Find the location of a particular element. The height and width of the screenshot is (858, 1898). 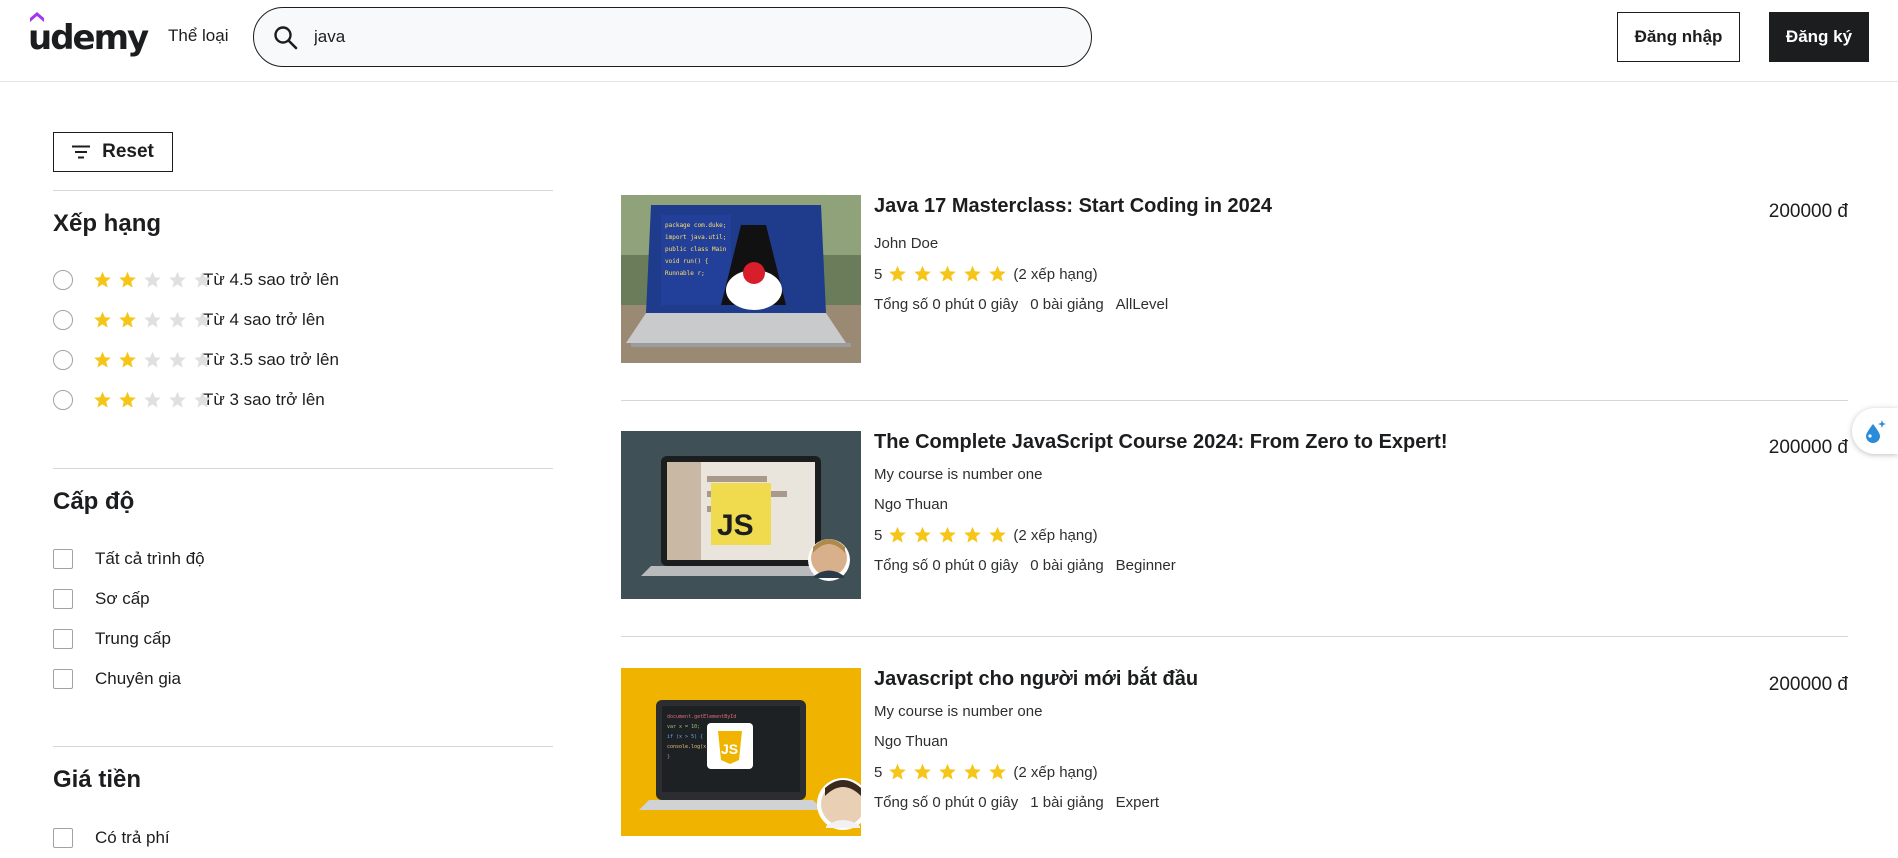

reset-filter-button: Reset is located at coordinates (113, 152).